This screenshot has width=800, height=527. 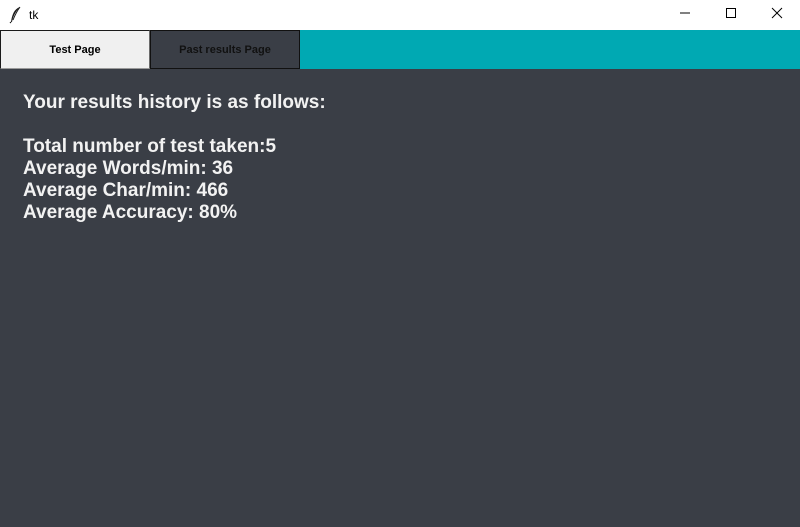 I want to click on total-tests-text: Total number of test taken:5, so click(x=150, y=146).